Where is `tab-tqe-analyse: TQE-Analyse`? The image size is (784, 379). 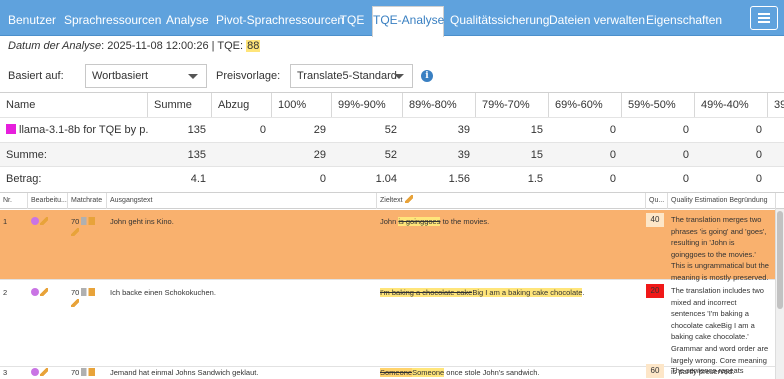
tab-tqe-analyse: TQE-Analyse is located at coordinates (408, 21).